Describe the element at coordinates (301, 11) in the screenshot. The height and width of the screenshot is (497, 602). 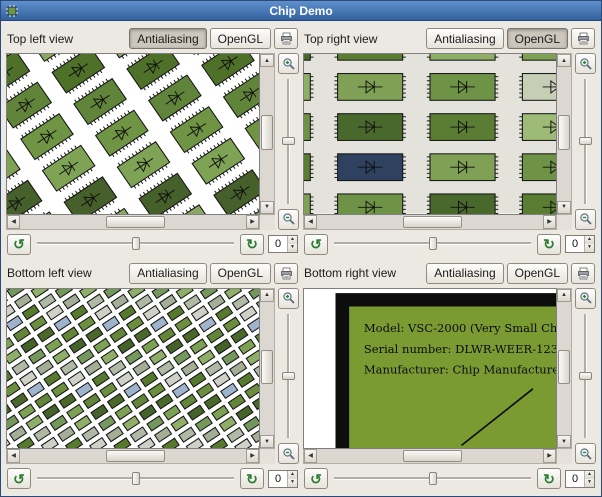
I see `titlebar: Chip Demo` at that location.